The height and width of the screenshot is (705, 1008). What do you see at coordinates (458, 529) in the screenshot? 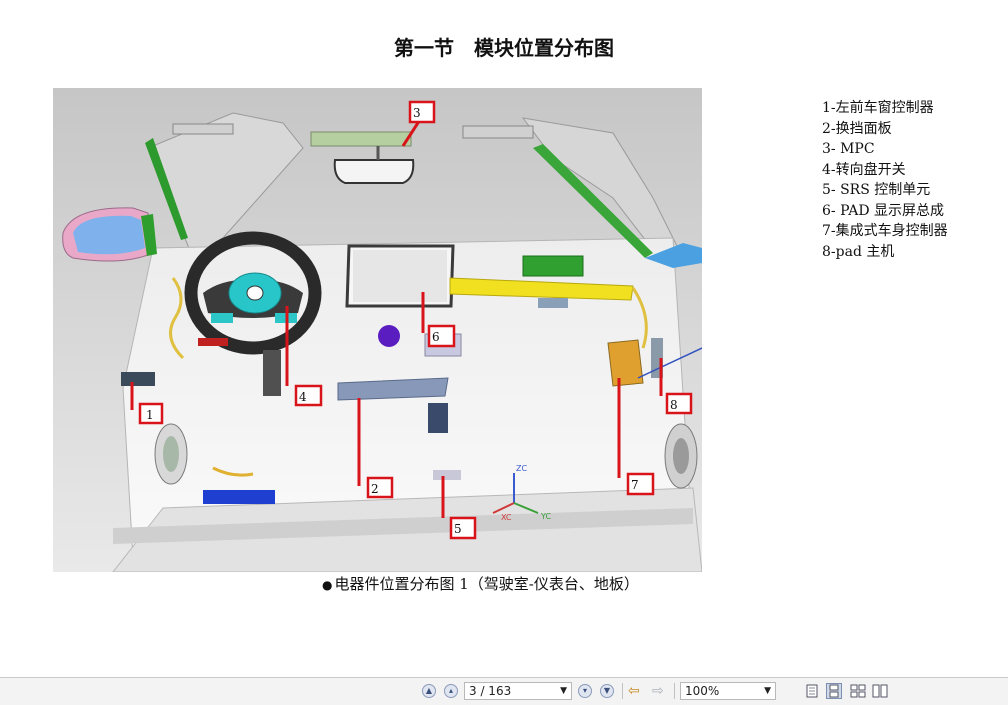
I see `callout-5: 5` at bounding box center [458, 529].